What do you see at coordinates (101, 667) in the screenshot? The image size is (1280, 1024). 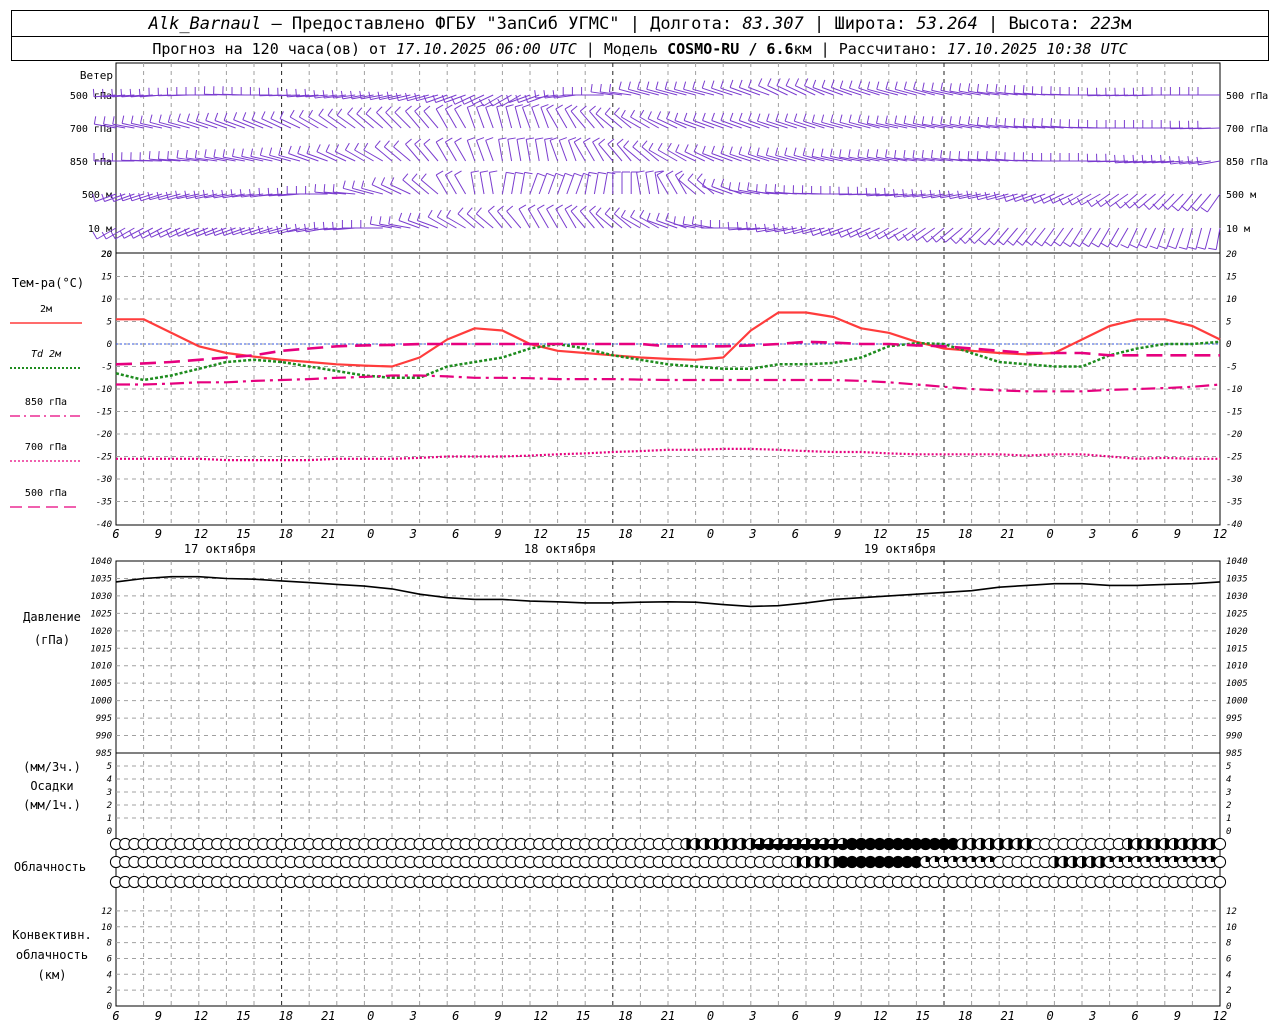 I see `pressure-tick-left: 1010` at bounding box center [101, 667].